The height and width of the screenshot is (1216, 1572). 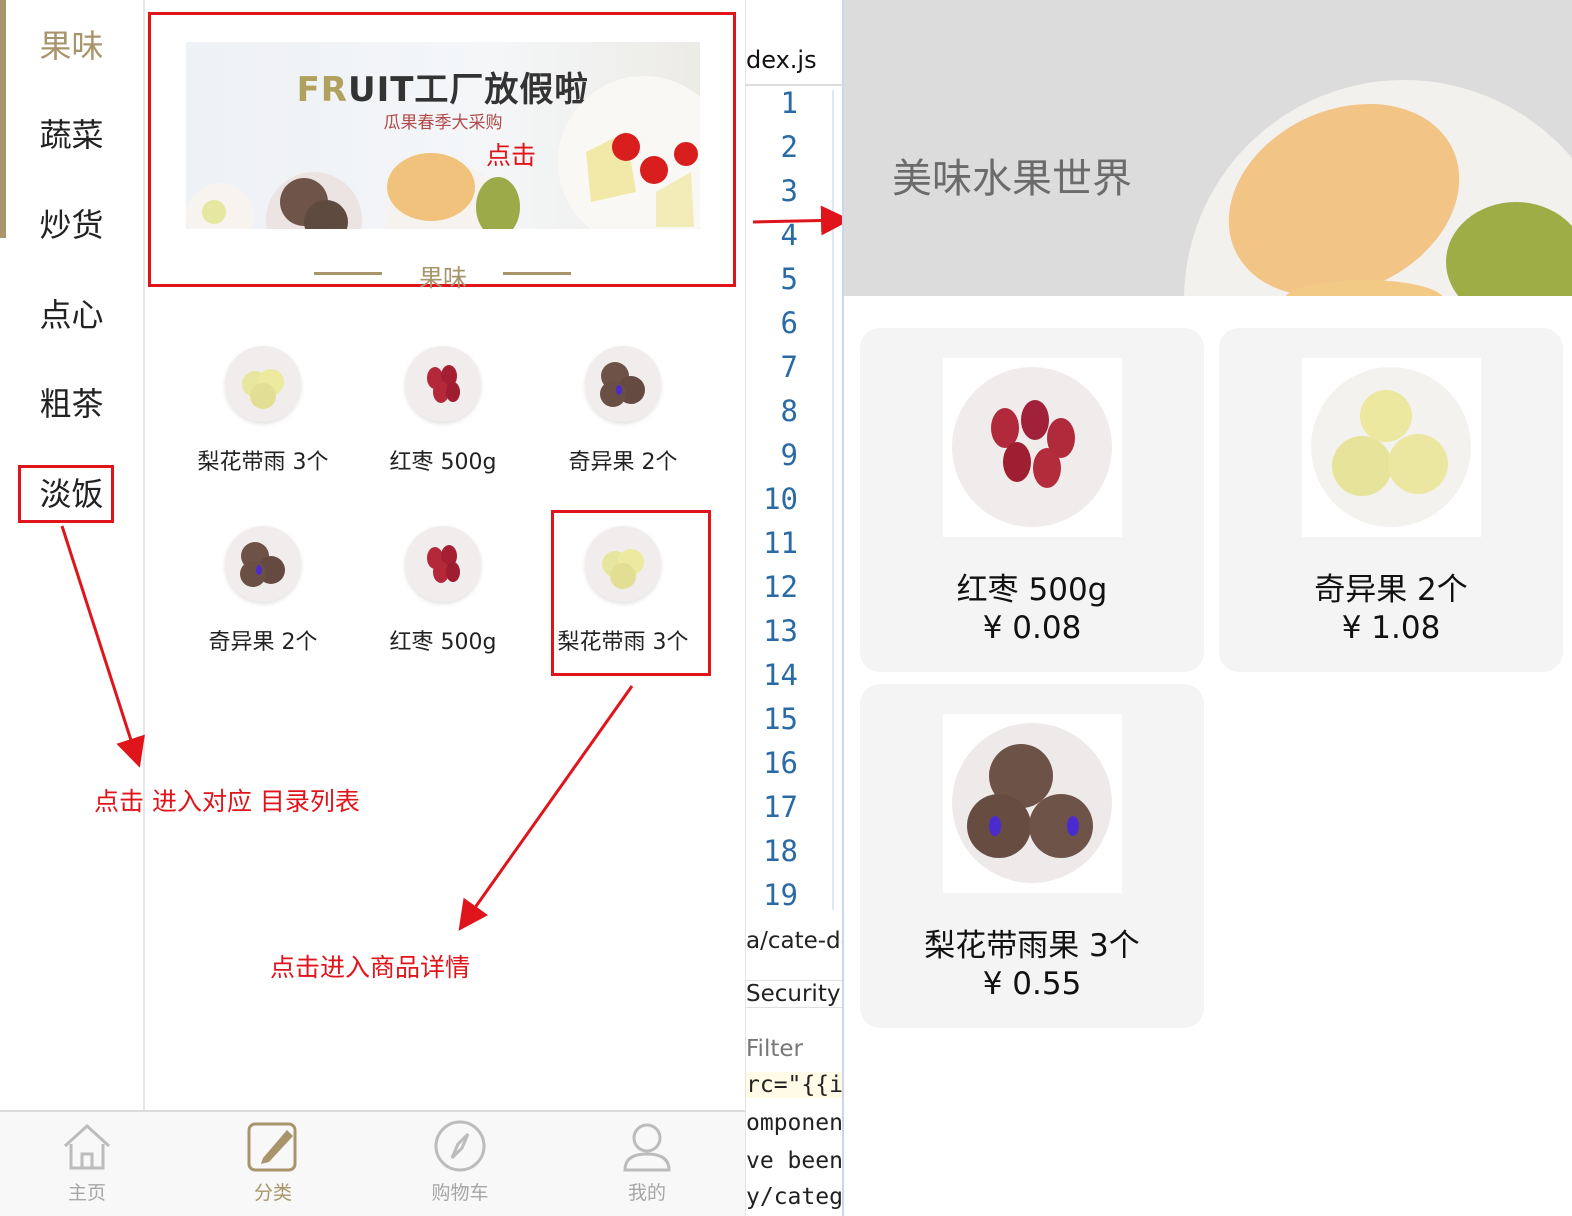 What do you see at coordinates (789, 323) in the screenshot?
I see `line-number: 6` at bounding box center [789, 323].